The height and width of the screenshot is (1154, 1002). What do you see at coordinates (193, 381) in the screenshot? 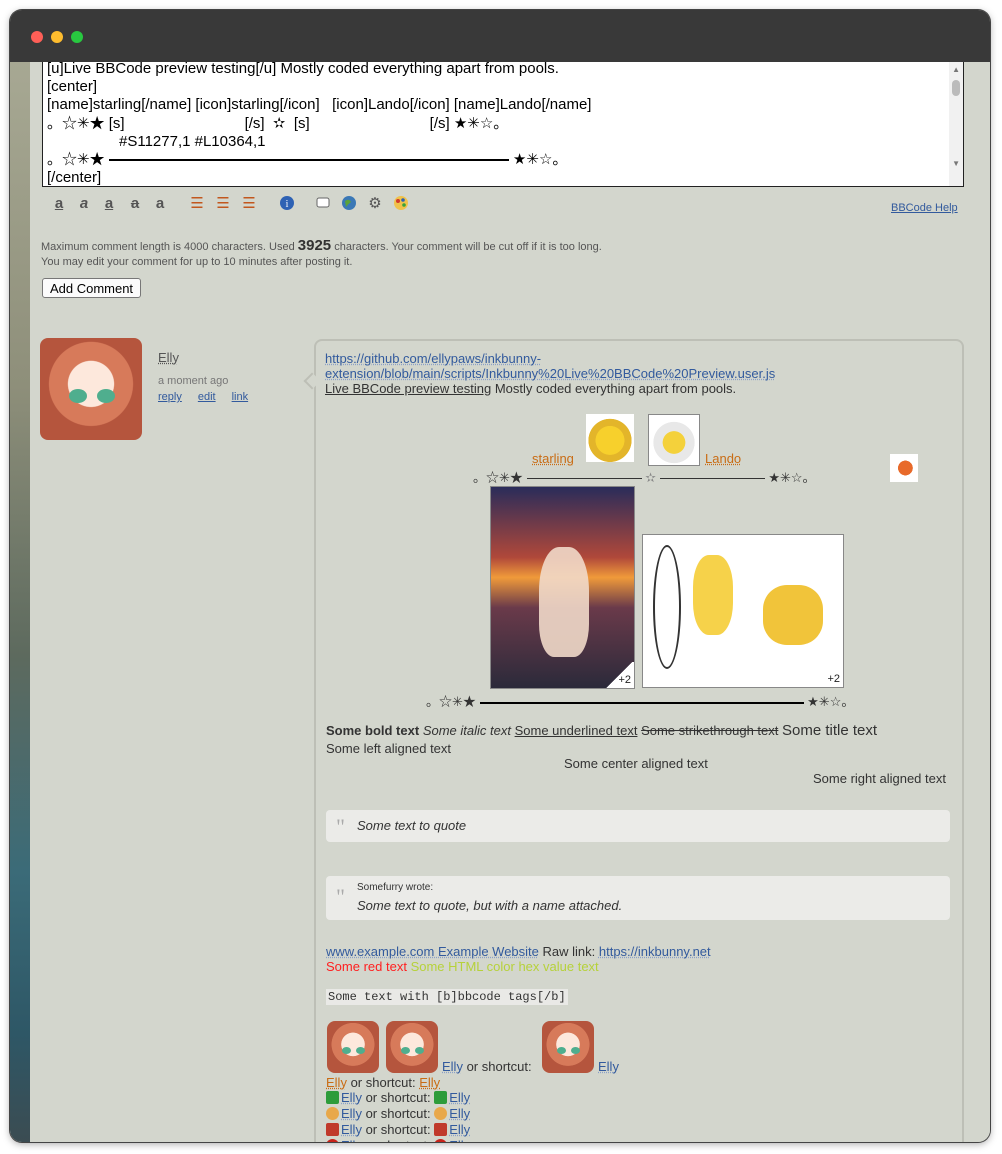
I see `comment-time: a moment ago` at bounding box center [193, 381].